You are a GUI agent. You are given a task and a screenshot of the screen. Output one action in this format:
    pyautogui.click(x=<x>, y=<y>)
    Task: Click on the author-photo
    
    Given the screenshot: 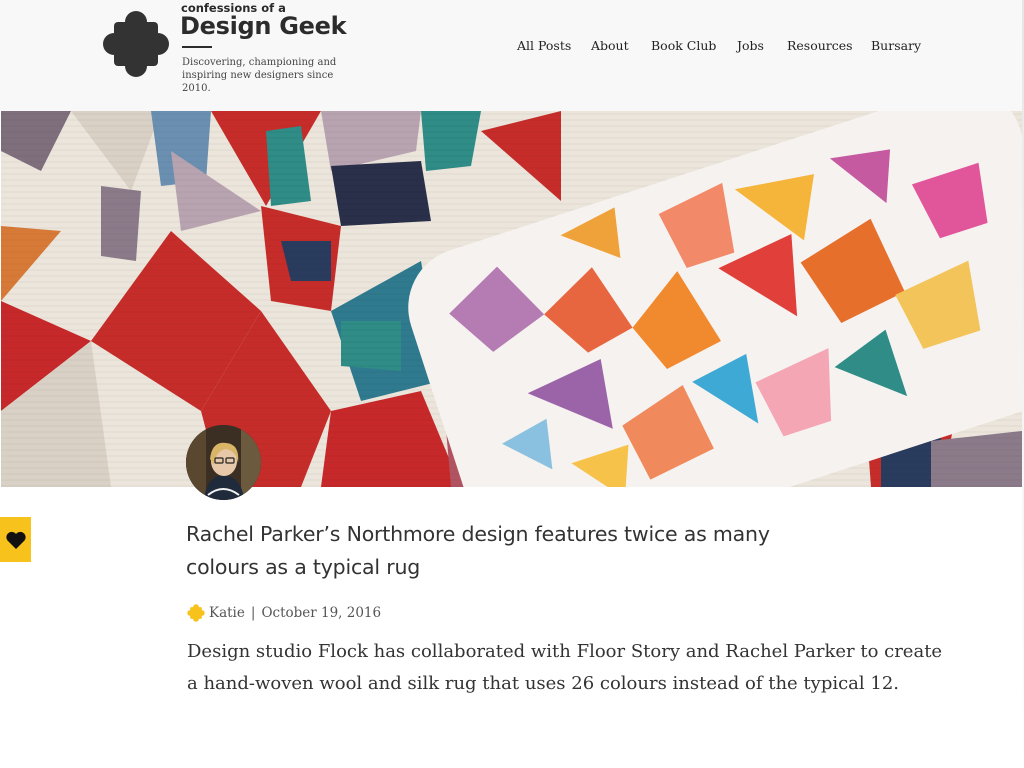 What is the action you would take?
    pyautogui.click(x=223, y=462)
    